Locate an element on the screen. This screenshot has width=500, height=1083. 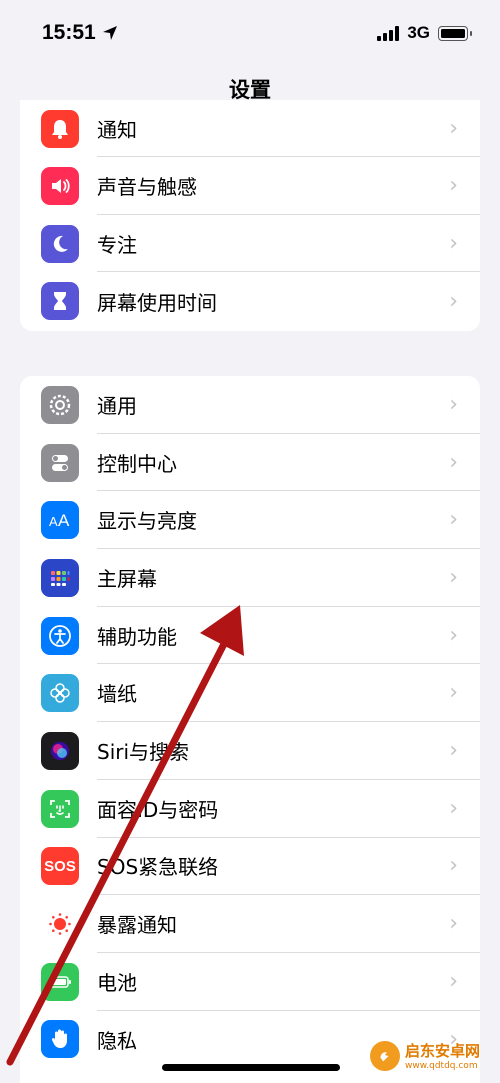
toggles-icon is located at coordinates (60, 462).